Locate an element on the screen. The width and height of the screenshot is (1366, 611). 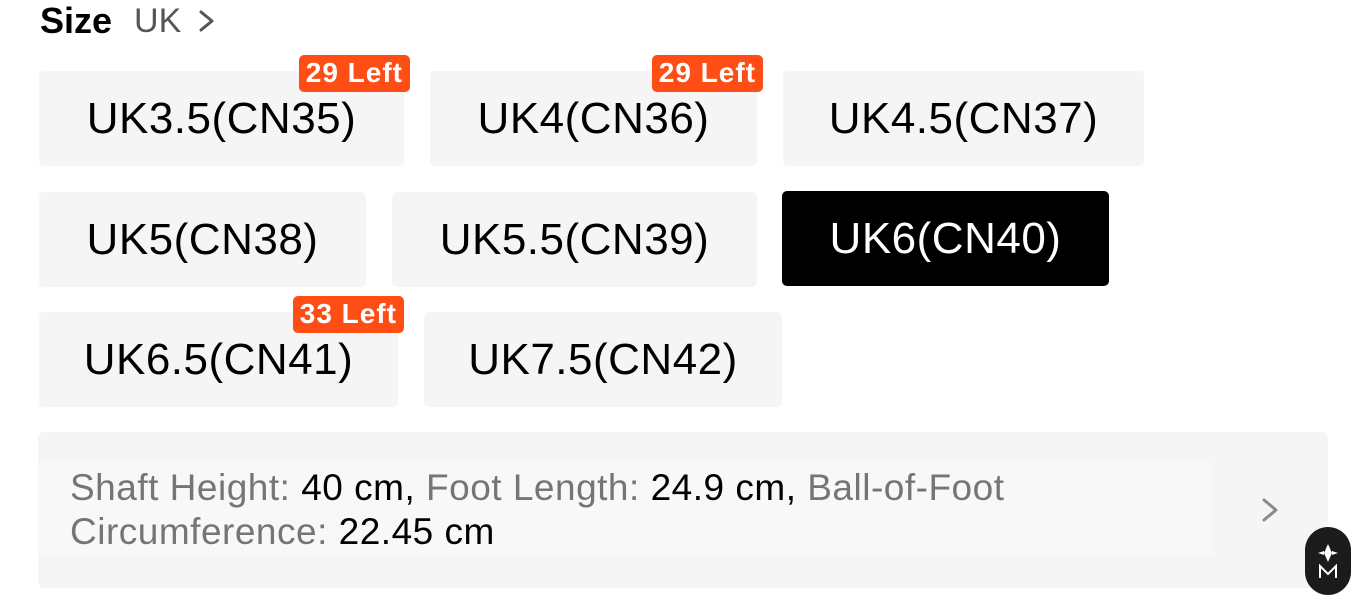
size-option-uk7-5: UK7.5(CN42) is located at coordinates (603, 359).